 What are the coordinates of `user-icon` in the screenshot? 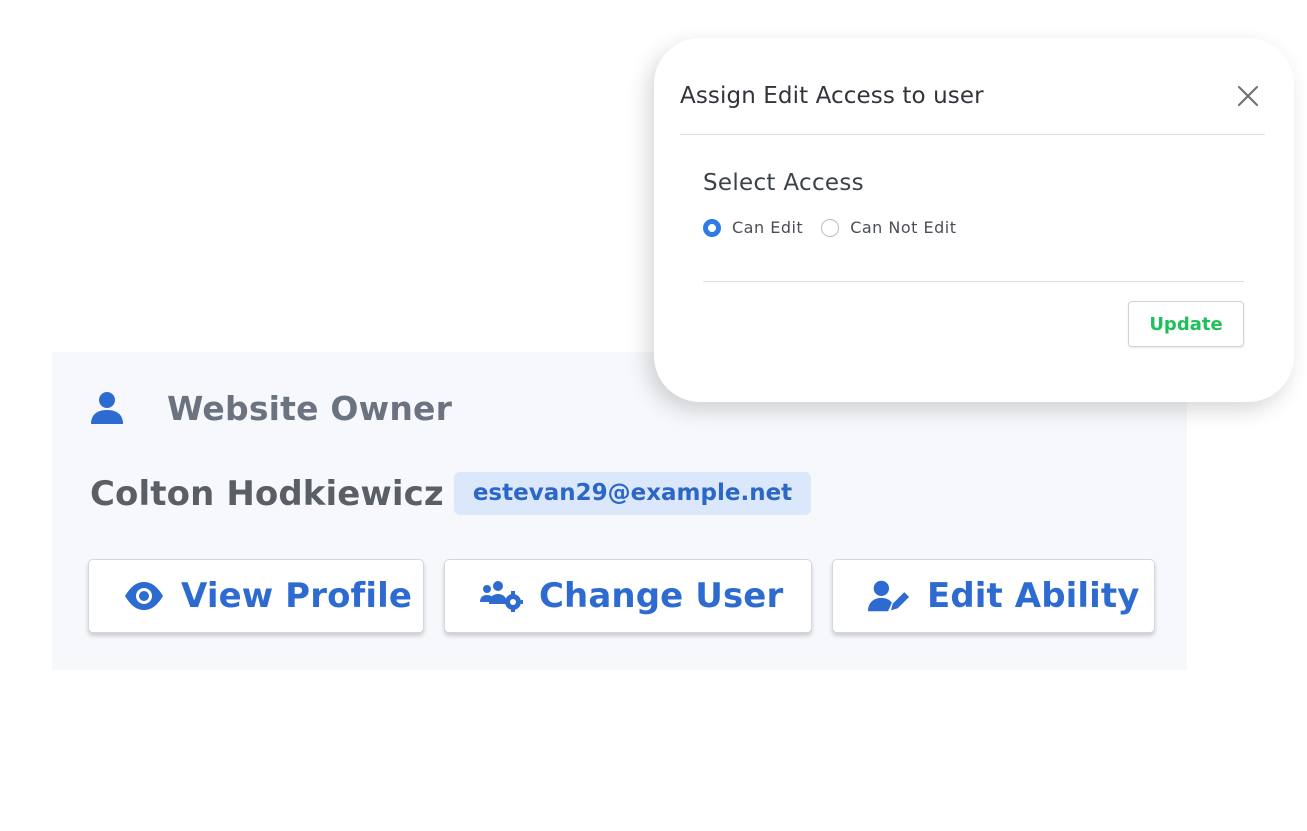 It's located at (107, 408).